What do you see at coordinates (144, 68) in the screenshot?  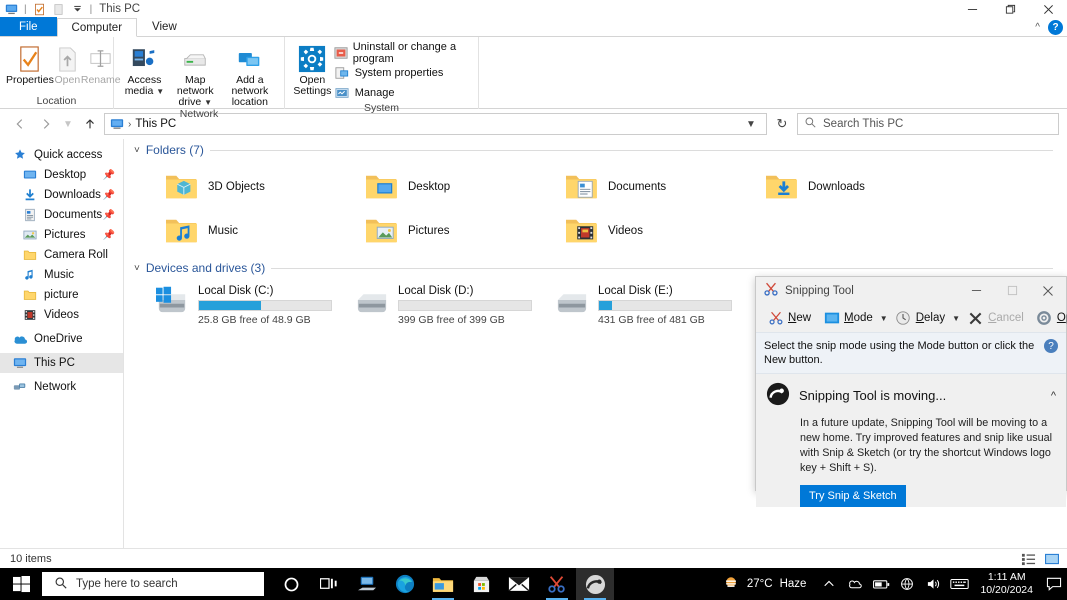 I see `access-media-button: Access media ▼` at bounding box center [144, 68].